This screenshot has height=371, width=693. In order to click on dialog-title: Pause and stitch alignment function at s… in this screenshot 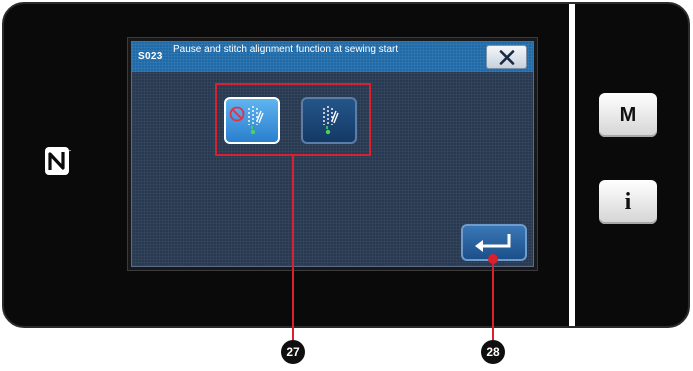, I will do `click(286, 49)`.